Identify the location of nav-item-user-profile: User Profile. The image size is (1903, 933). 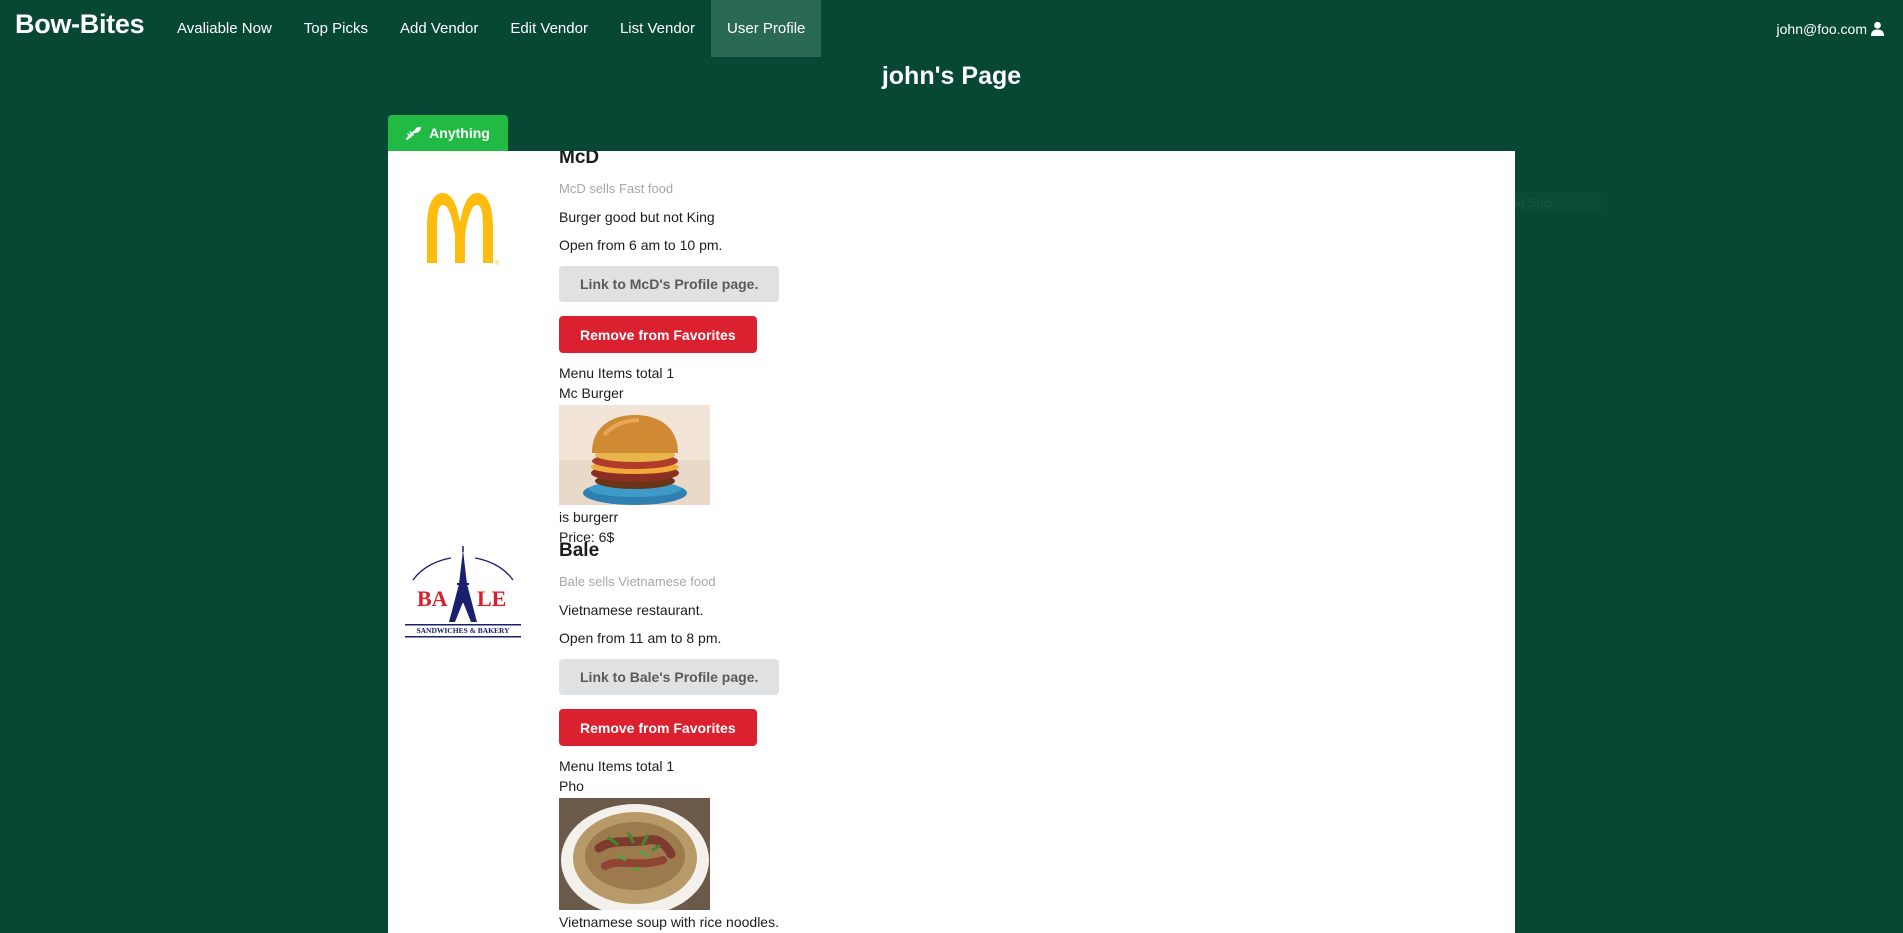
(766, 28).